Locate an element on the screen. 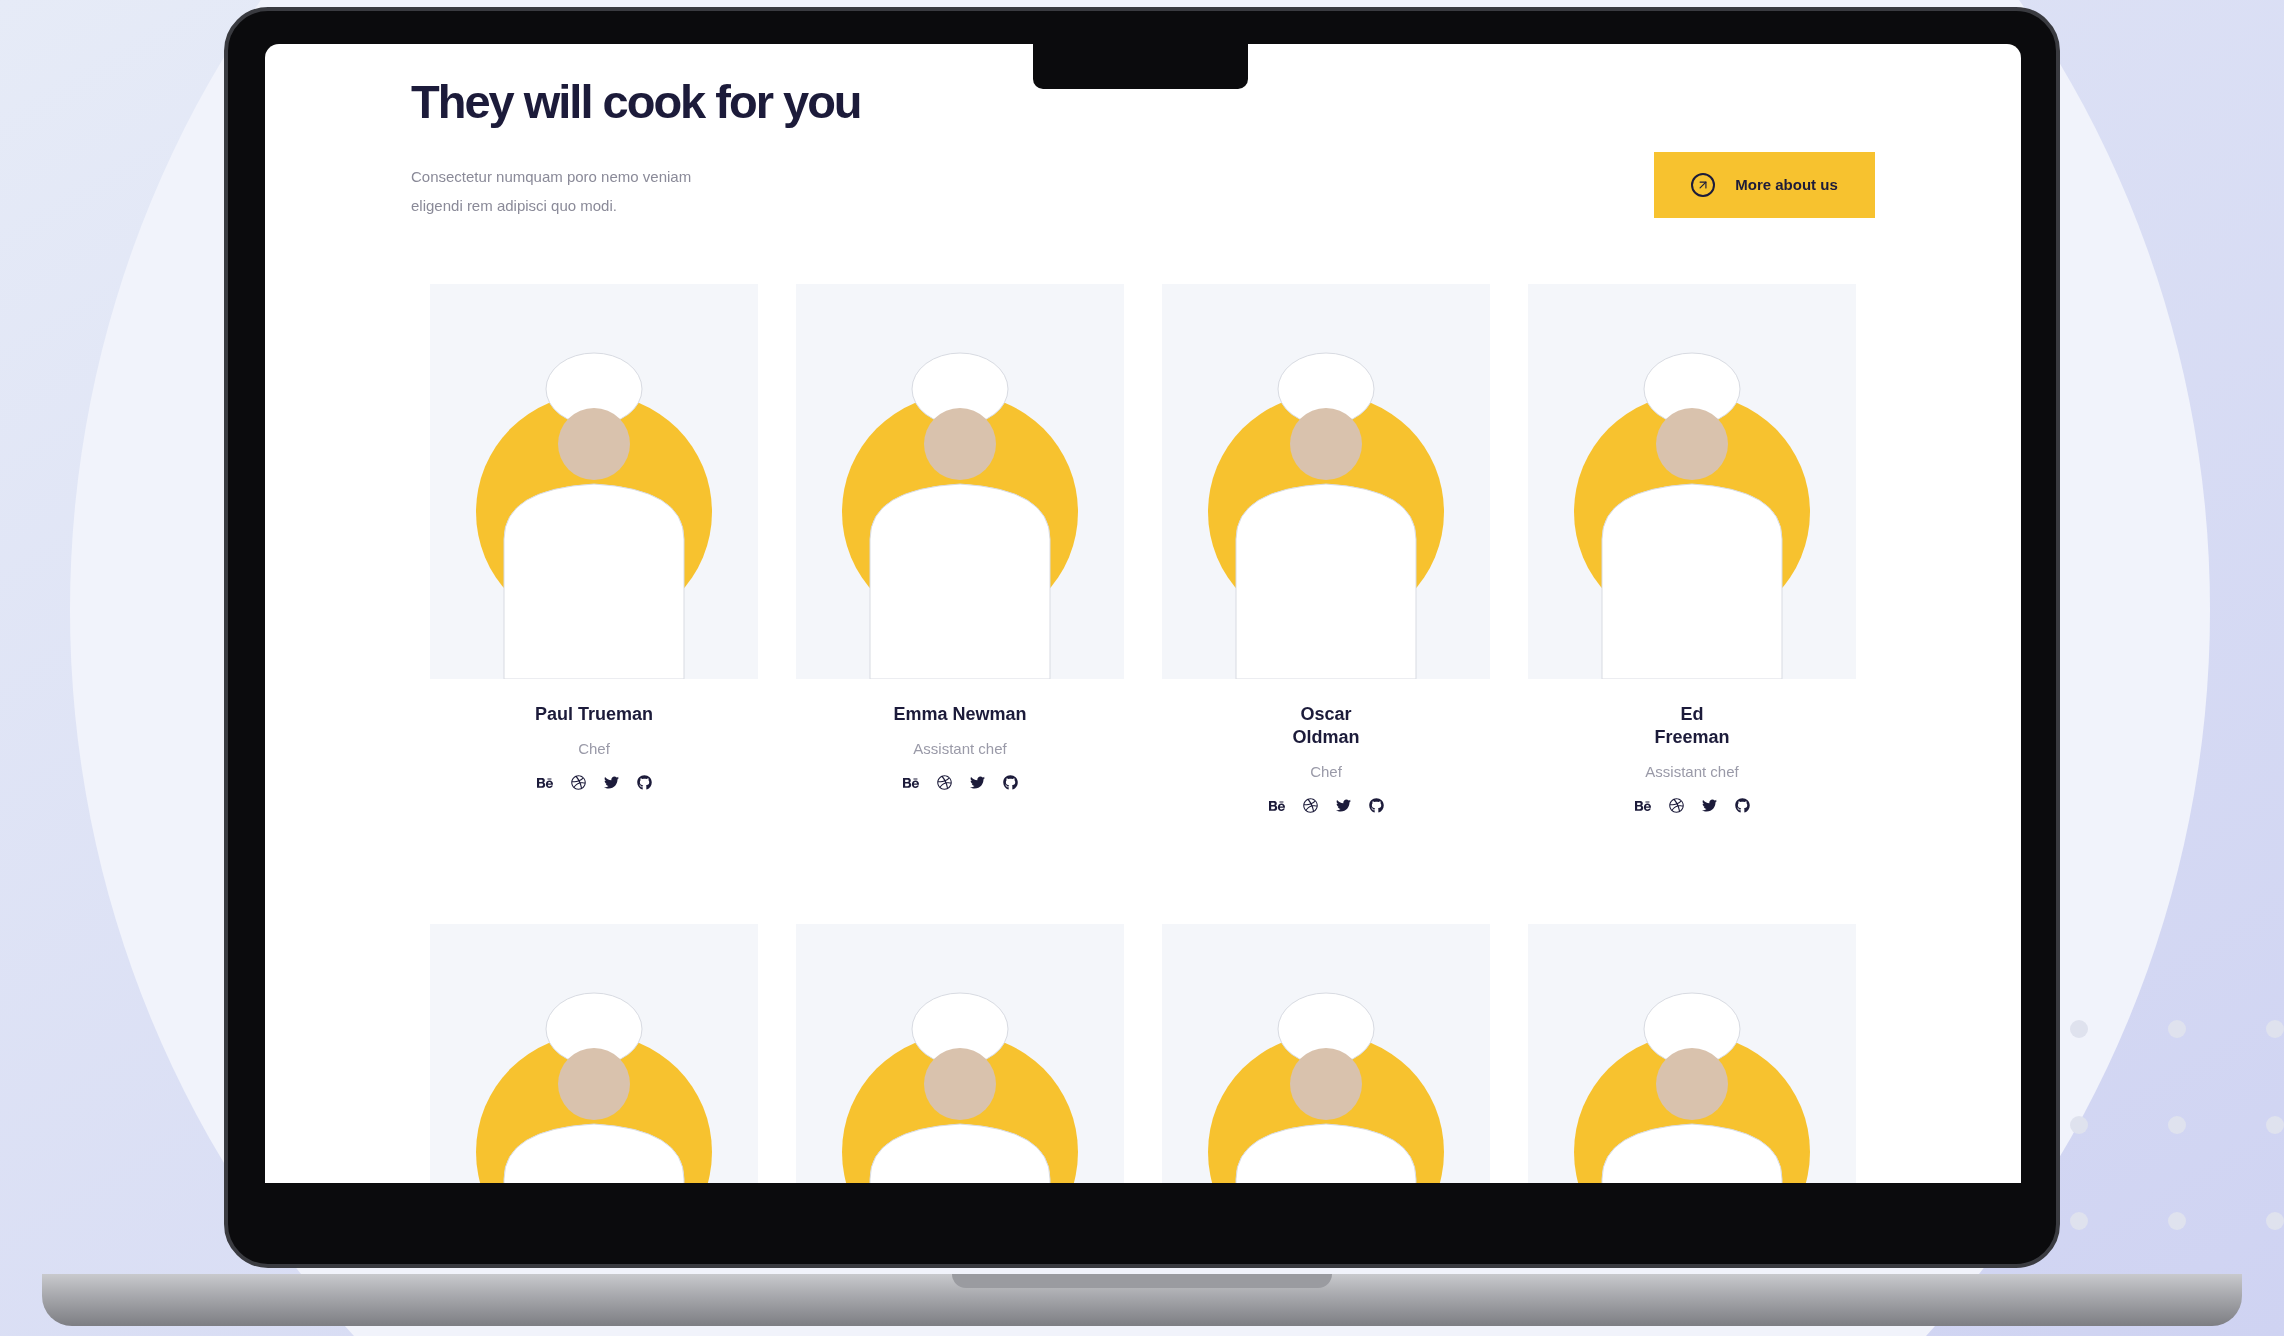  chef-name: Oscar Oldman is located at coordinates (1326, 726).